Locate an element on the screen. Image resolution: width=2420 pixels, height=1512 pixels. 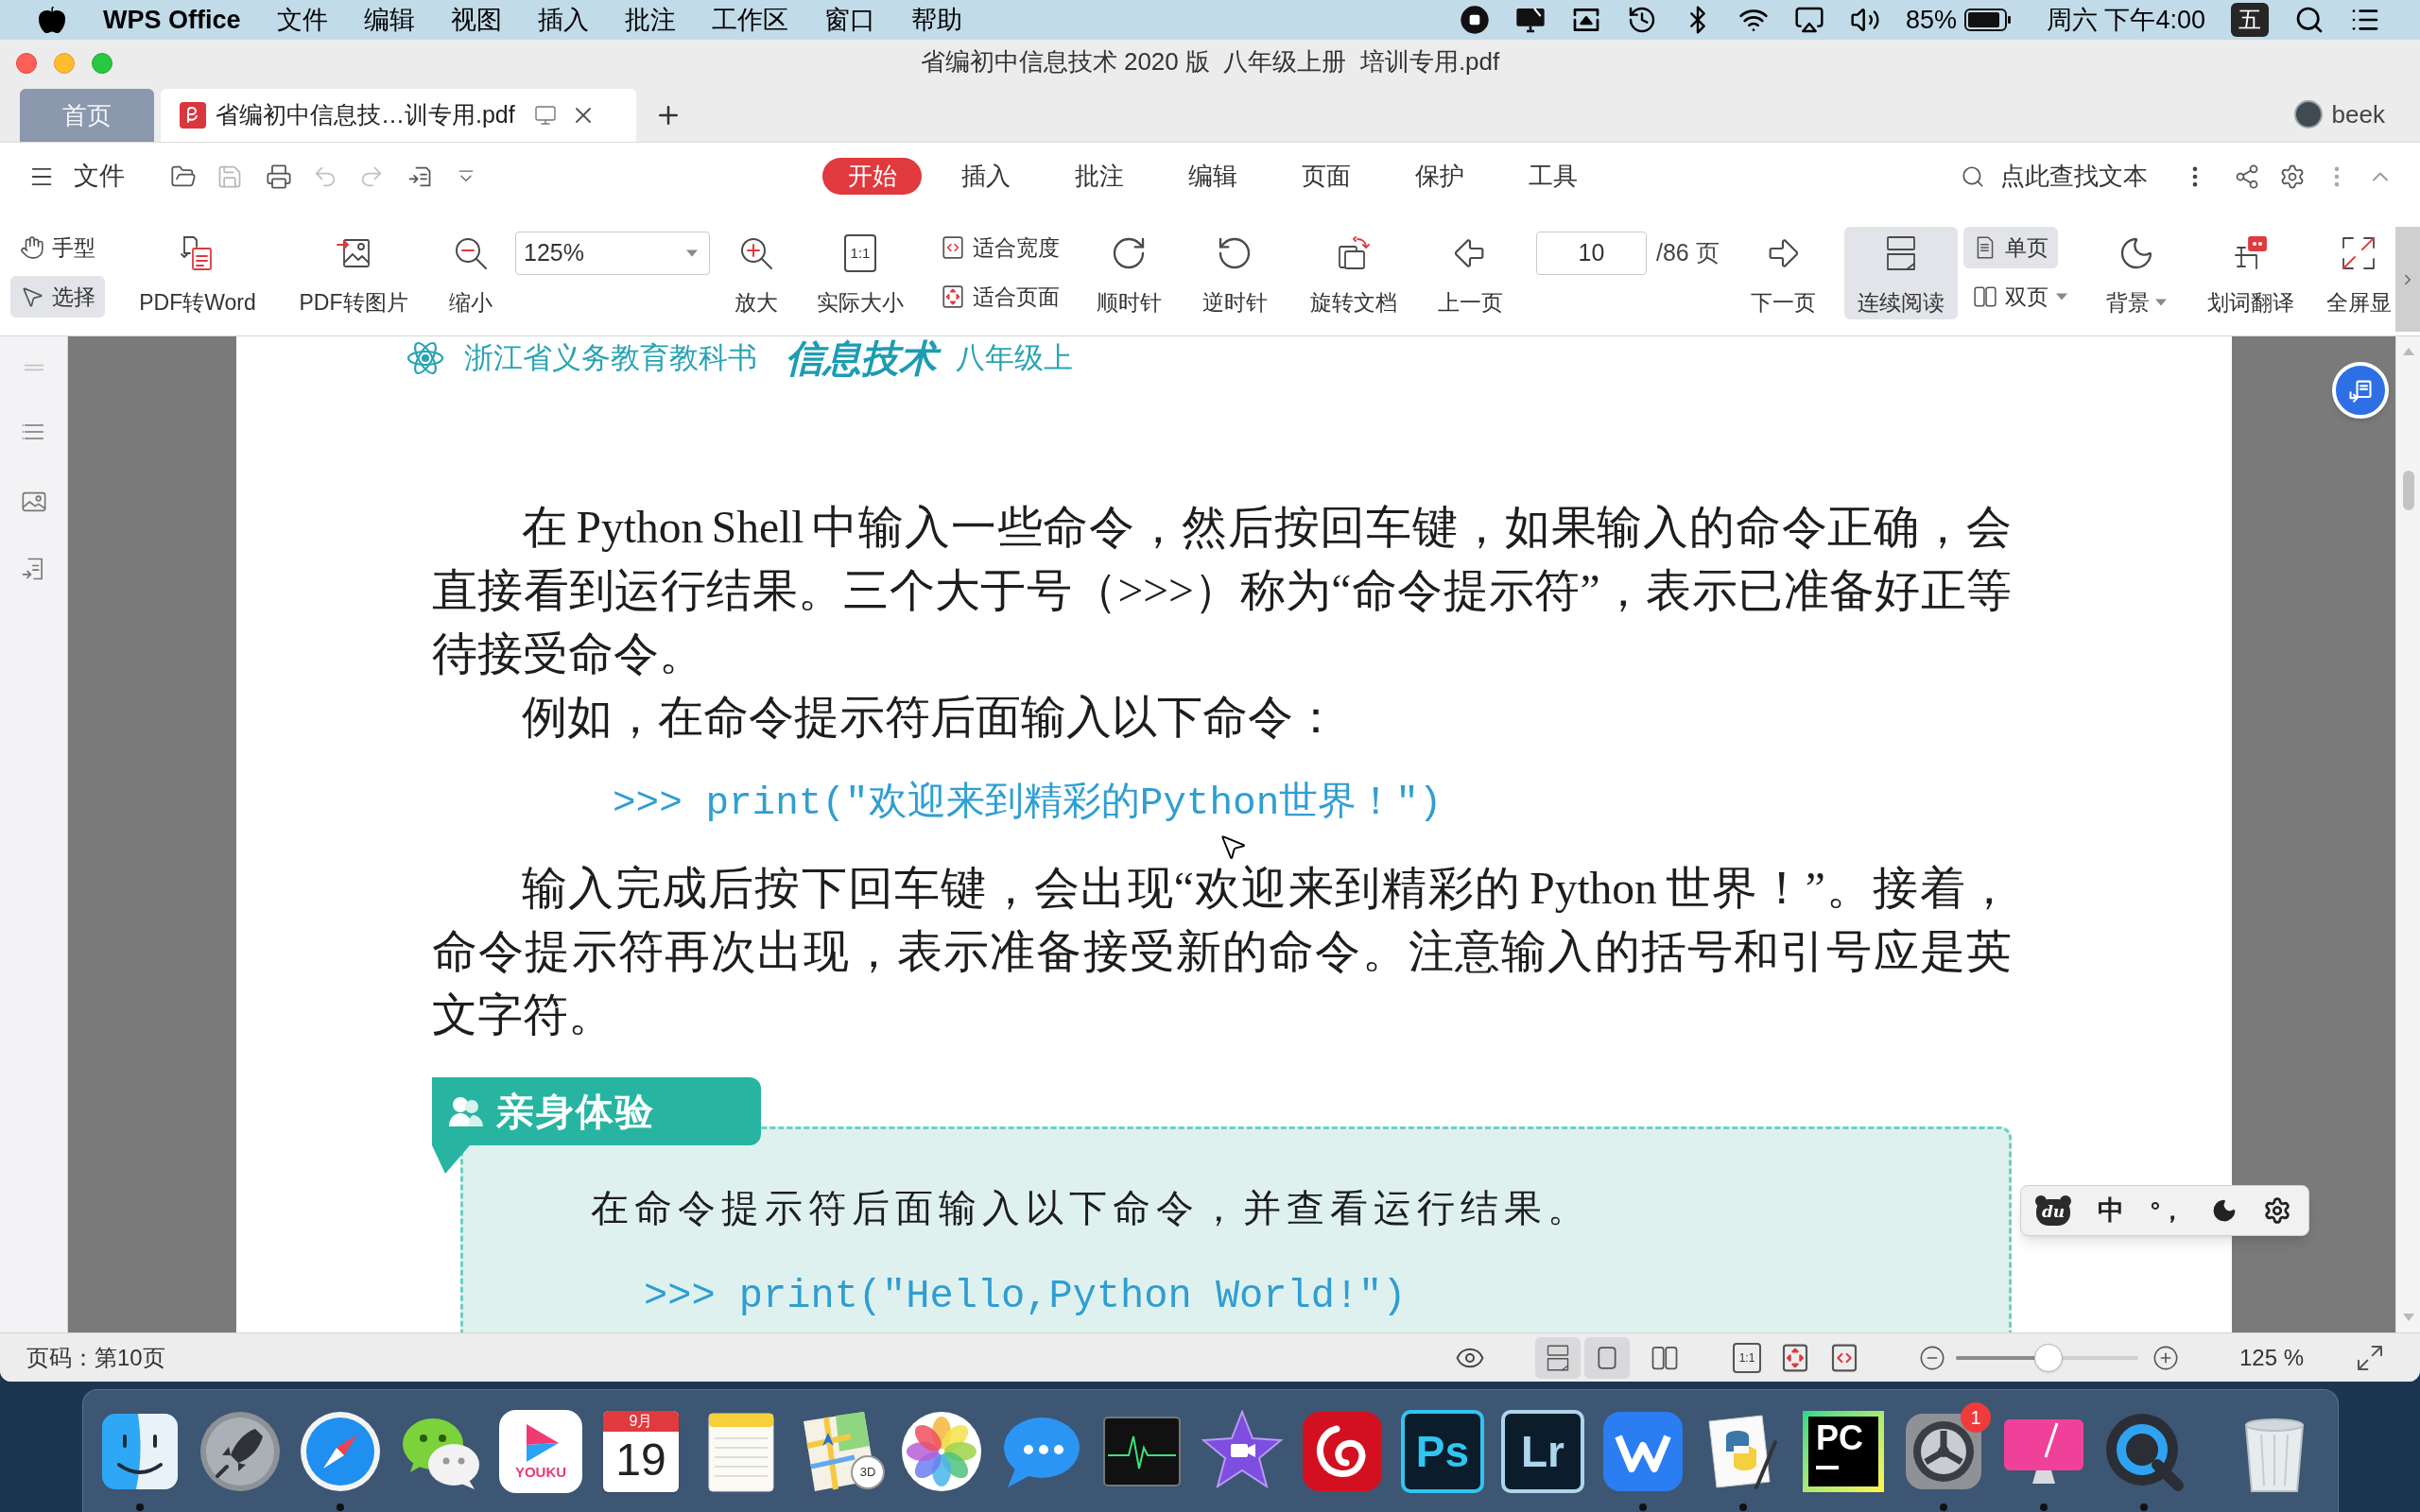
toolbar-button: 缩小 is located at coordinates (471, 273).